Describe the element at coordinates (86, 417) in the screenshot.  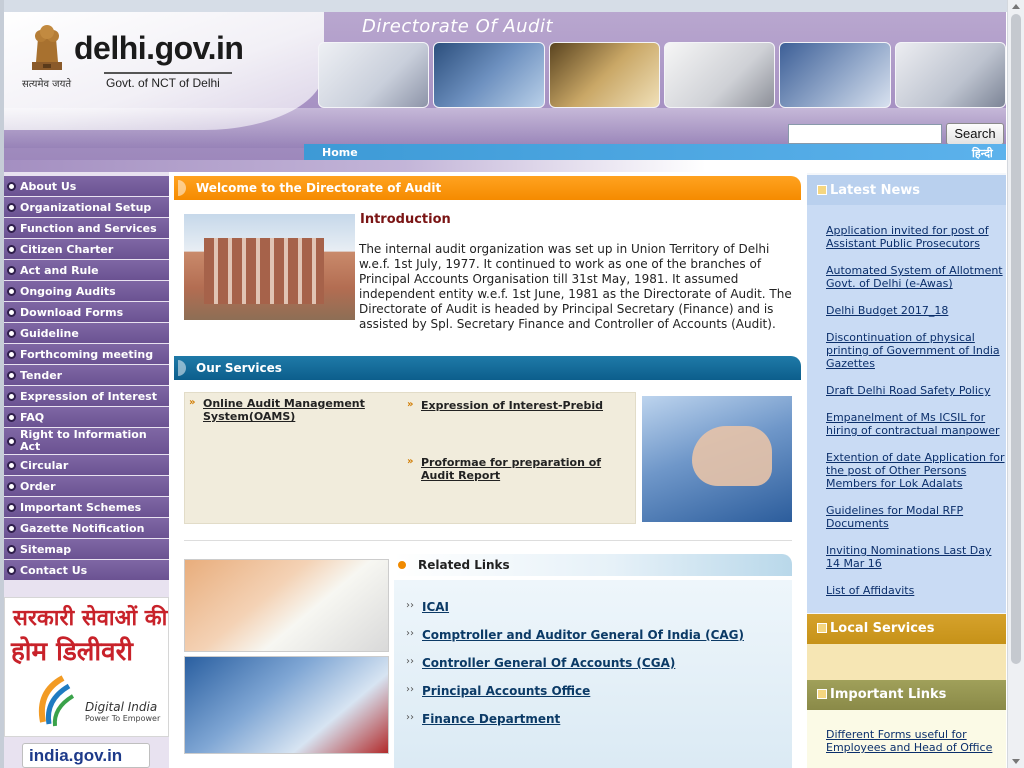
I see `sidebar-item-faq: FAQ` at that location.